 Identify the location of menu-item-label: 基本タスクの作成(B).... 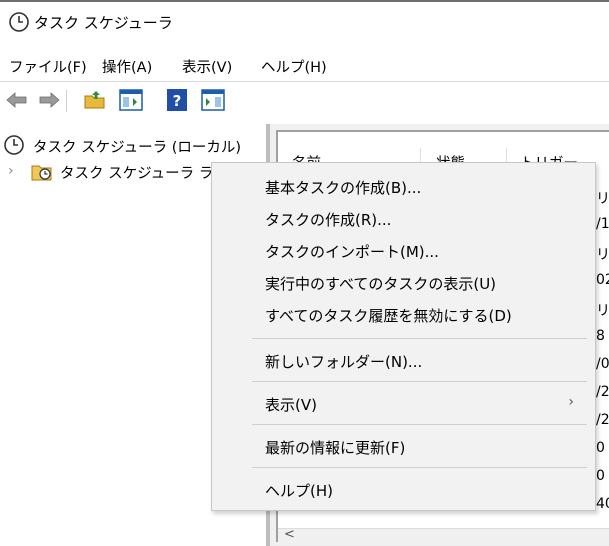
(343, 188).